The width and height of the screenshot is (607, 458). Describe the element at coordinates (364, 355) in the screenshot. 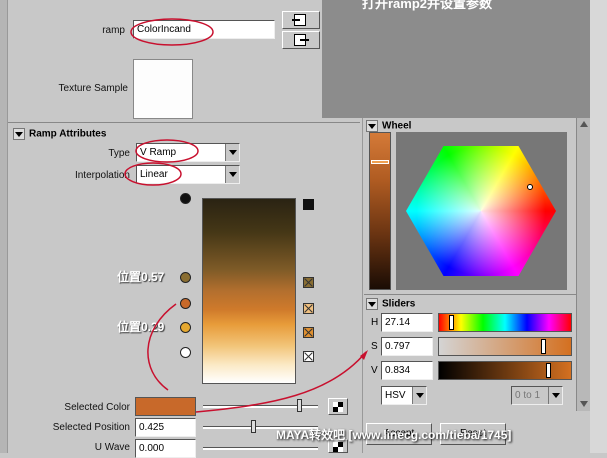

I see `annotation-arrowhead` at that location.